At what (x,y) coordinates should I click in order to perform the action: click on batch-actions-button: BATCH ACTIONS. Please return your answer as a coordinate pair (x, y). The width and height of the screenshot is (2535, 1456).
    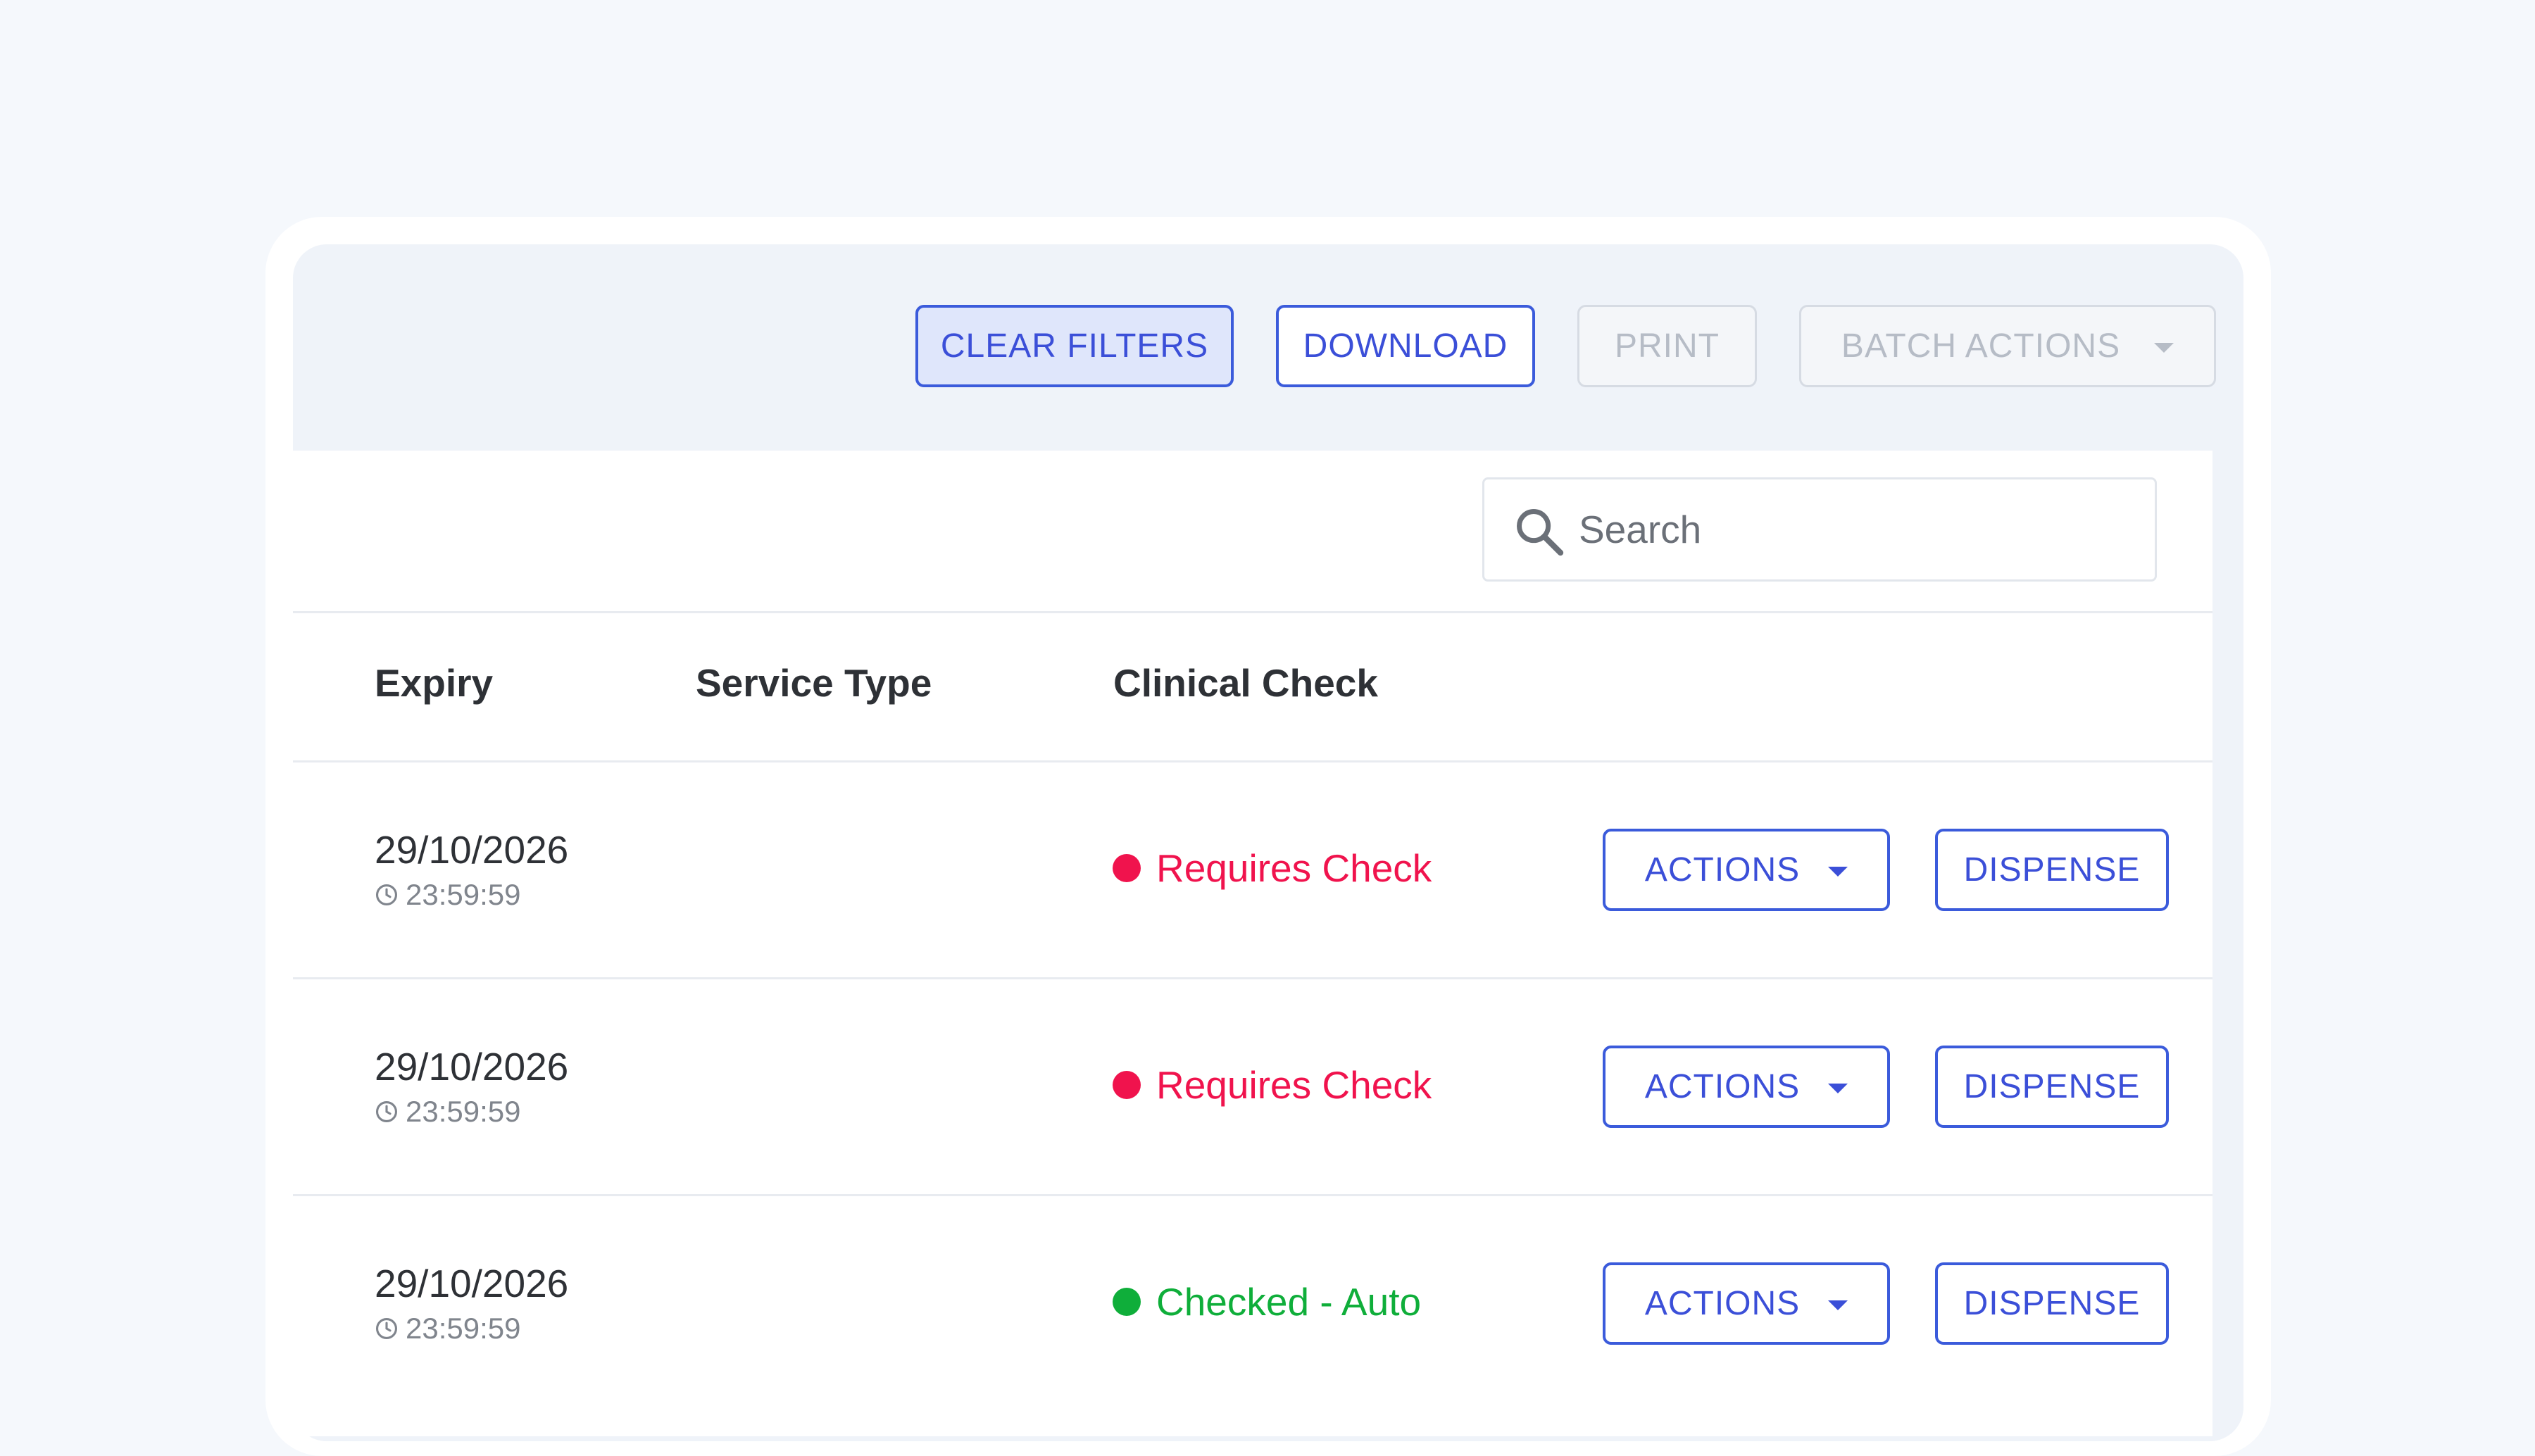
    Looking at the image, I should click on (2007, 346).